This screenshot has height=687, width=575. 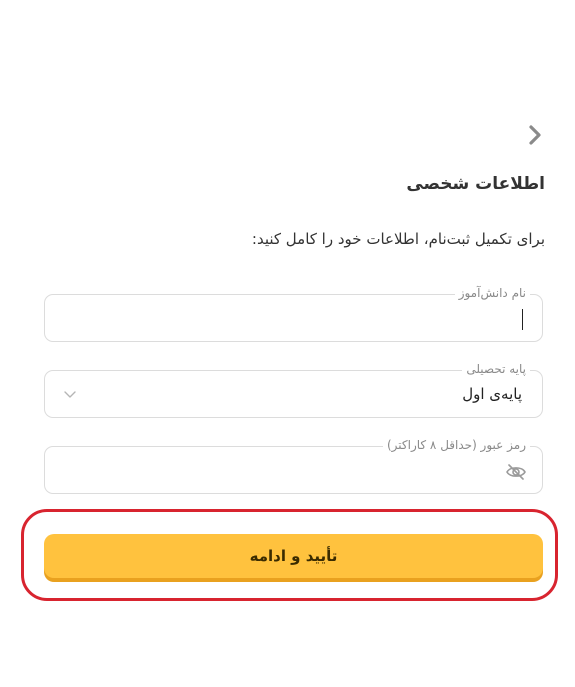 What do you see at coordinates (293, 314) in the screenshot?
I see `student-name-field: نام دانش‌آموز` at bounding box center [293, 314].